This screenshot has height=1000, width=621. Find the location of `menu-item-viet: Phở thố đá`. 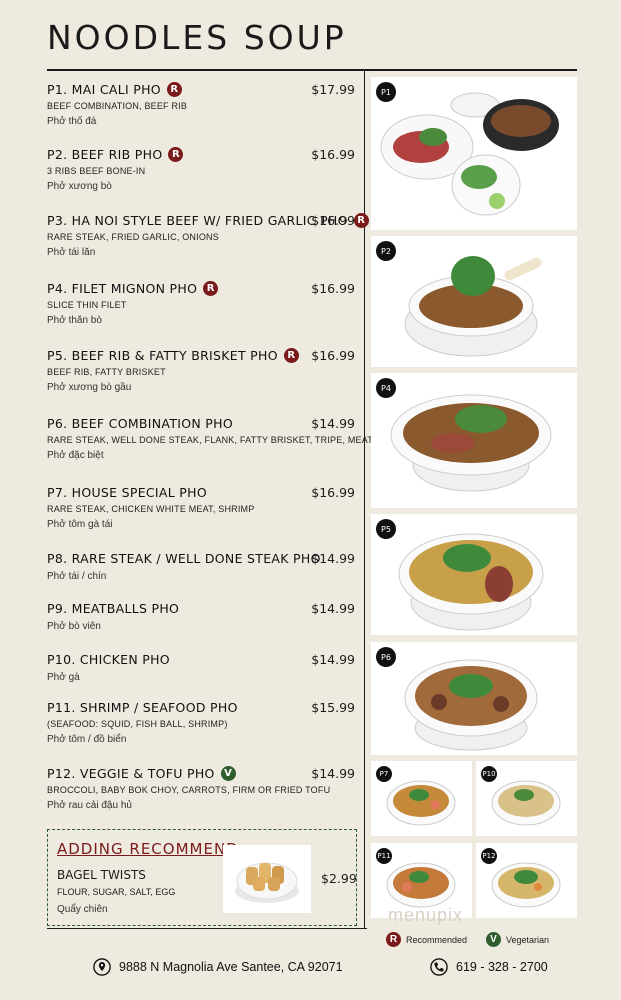

menu-item-viet: Phở thố đá is located at coordinates (72, 121).